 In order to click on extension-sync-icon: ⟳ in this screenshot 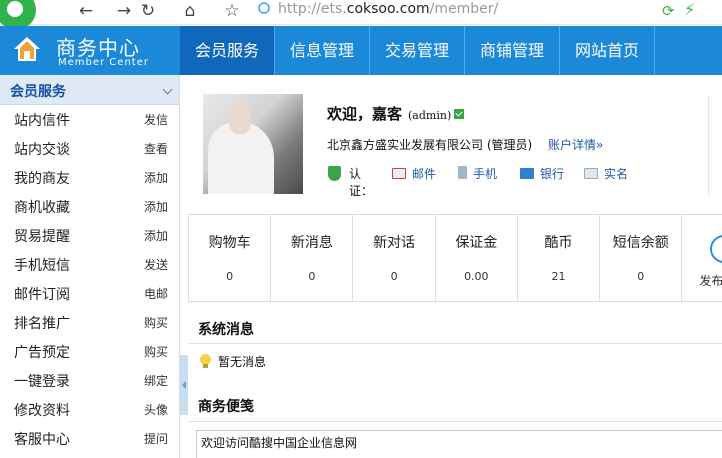, I will do `click(668, 11)`.